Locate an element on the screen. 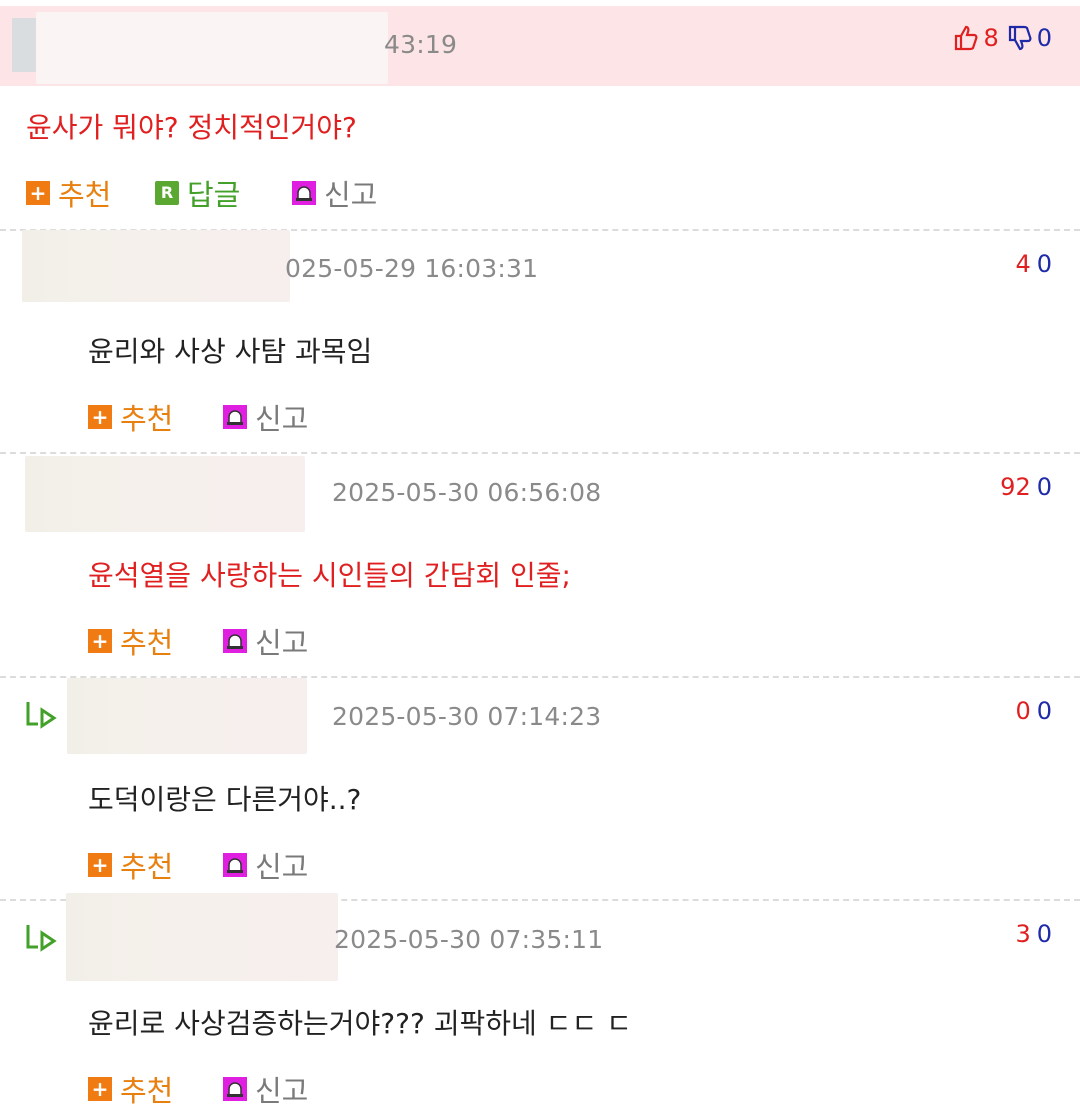 This screenshot has width=1080, height=1117. divider is located at coordinates (540, 453).